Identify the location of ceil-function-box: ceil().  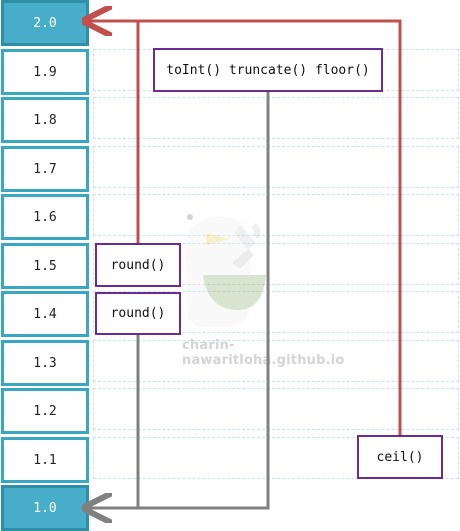
(400, 457).